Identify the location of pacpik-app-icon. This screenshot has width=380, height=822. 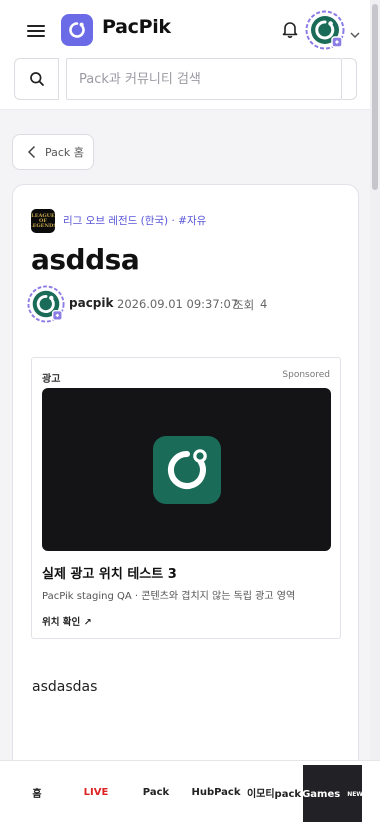
(186, 469).